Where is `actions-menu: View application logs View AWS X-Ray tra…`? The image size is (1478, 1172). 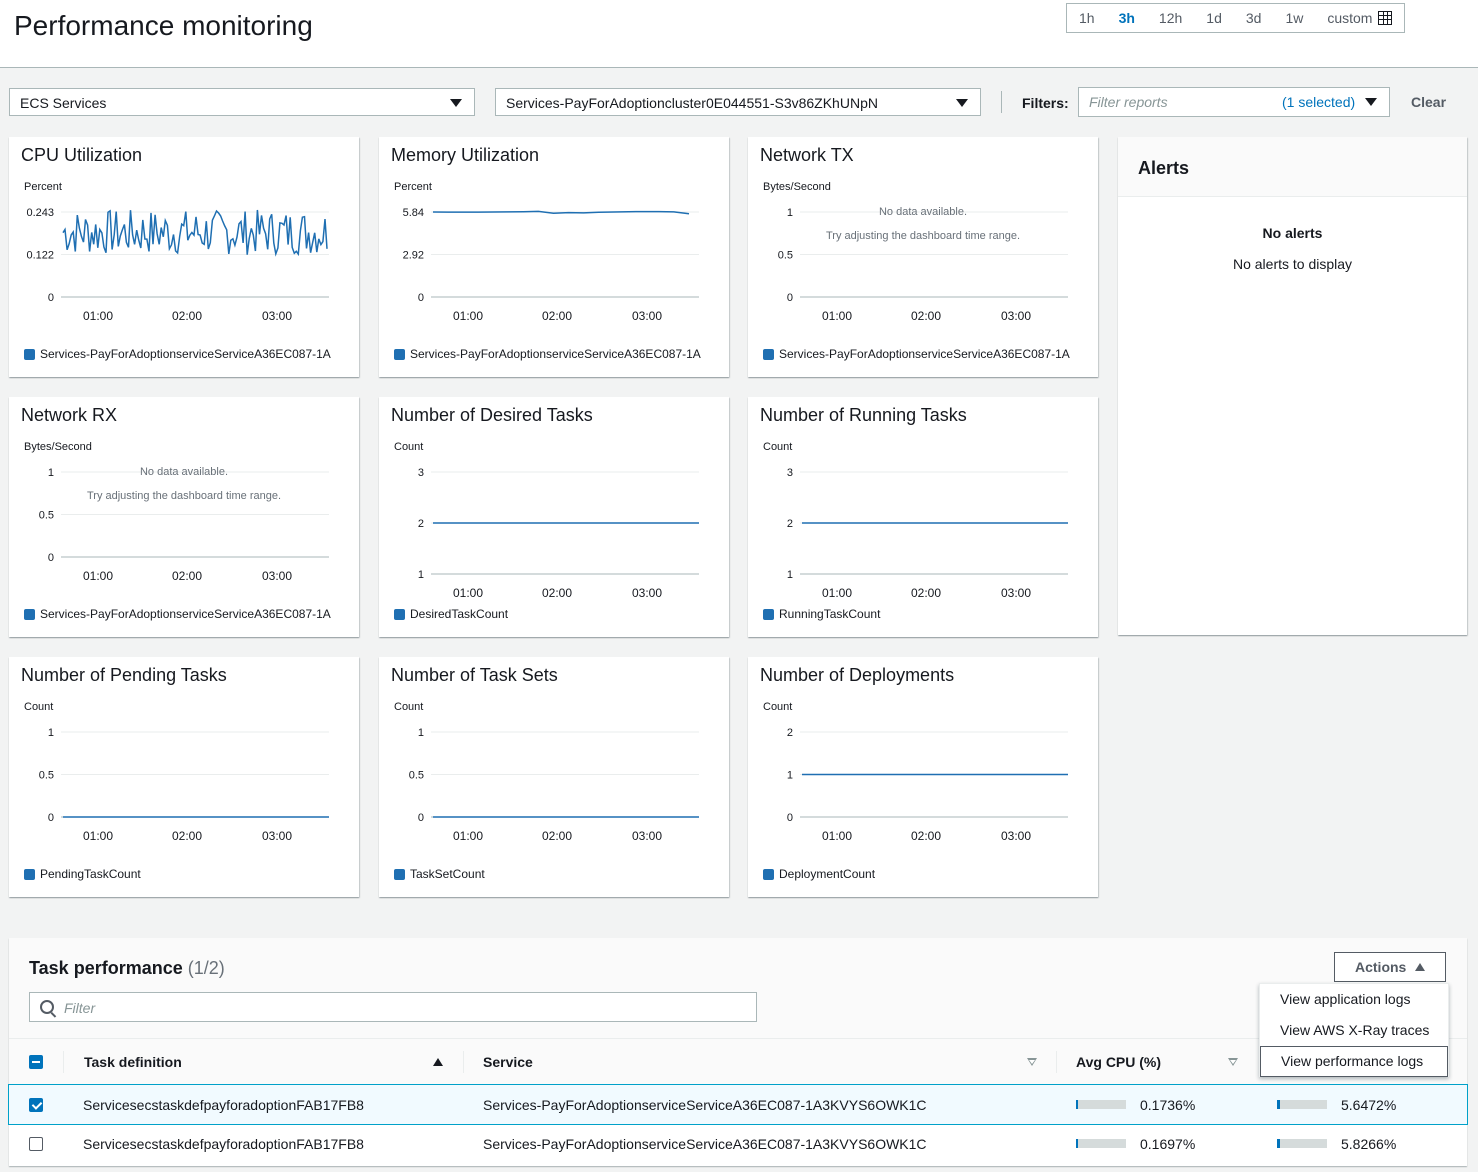
actions-menu: View application logs View AWS X-Ray tra… is located at coordinates (1354, 1030).